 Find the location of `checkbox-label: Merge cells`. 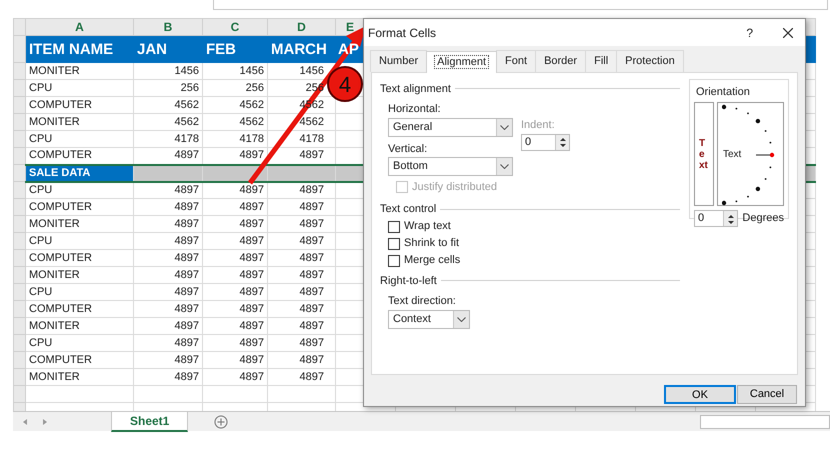

checkbox-label: Merge cells is located at coordinates (432, 260).